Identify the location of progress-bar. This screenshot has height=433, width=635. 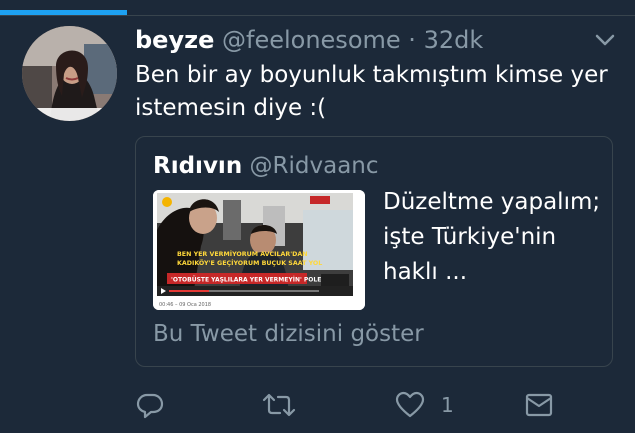
(317, 8).